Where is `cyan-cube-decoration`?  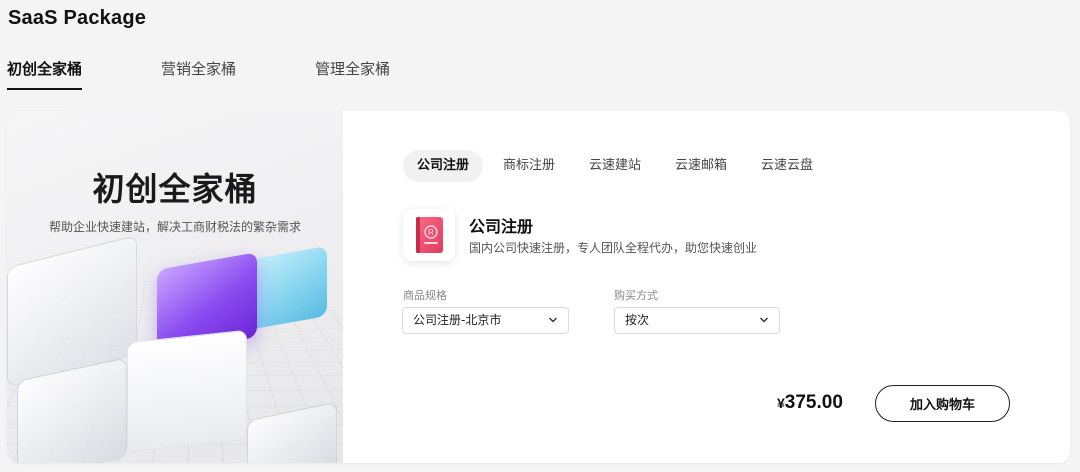 cyan-cube-decoration is located at coordinates (287, 288).